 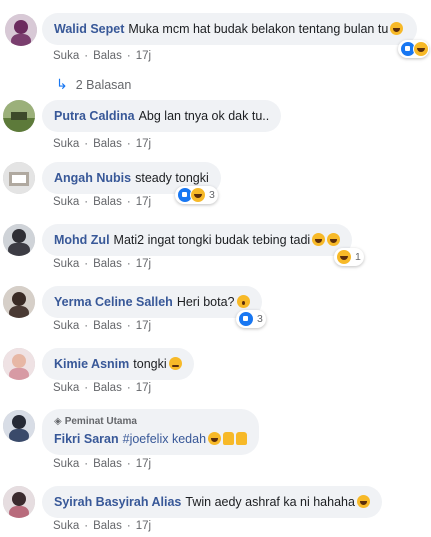 What do you see at coordinates (91, 364) in the screenshot?
I see `commenter-name: Kimie Asnim` at bounding box center [91, 364].